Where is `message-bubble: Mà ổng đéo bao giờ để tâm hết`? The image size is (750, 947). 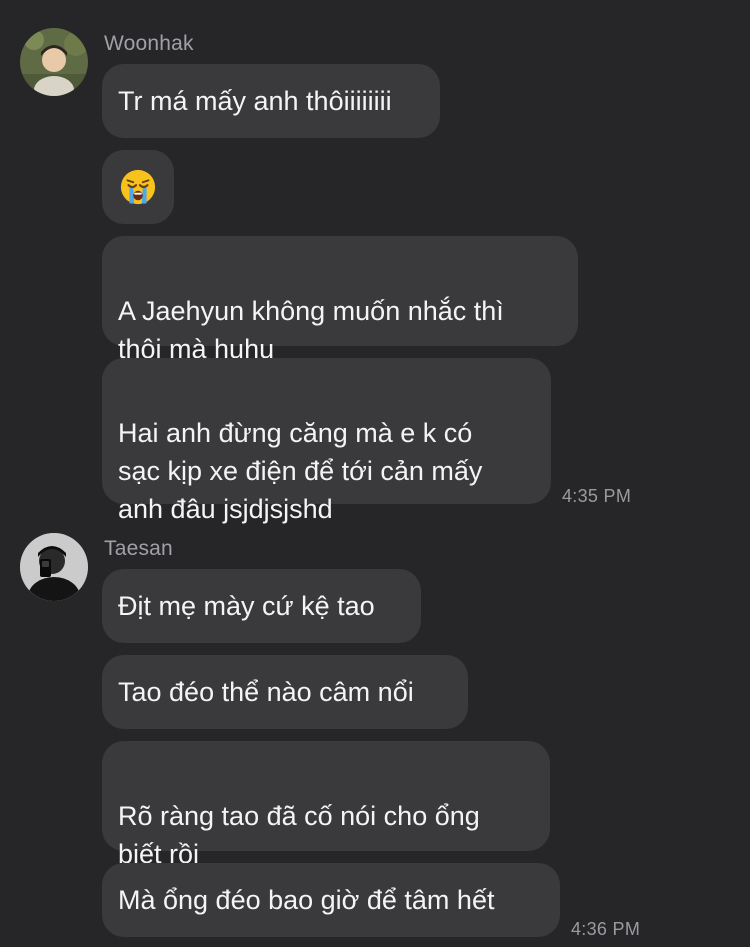
message-bubble: Mà ổng đéo bao giờ để tâm hết is located at coordinates (331, 900).